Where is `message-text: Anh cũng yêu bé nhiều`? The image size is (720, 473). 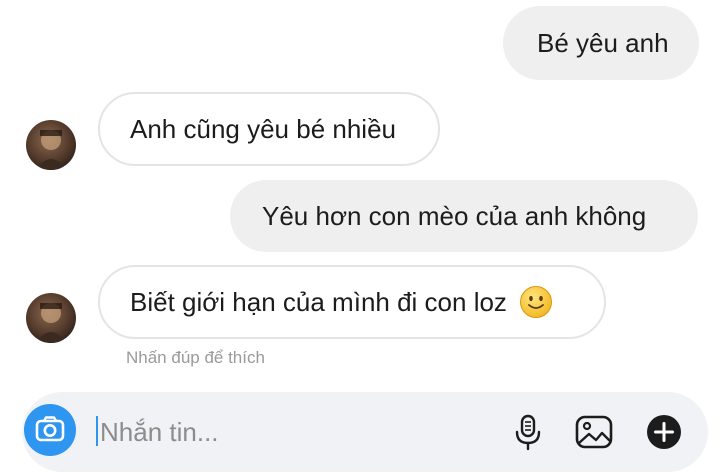
message-text: Anh cũng yêu bé nhiều is located at coordinates (263, 129).